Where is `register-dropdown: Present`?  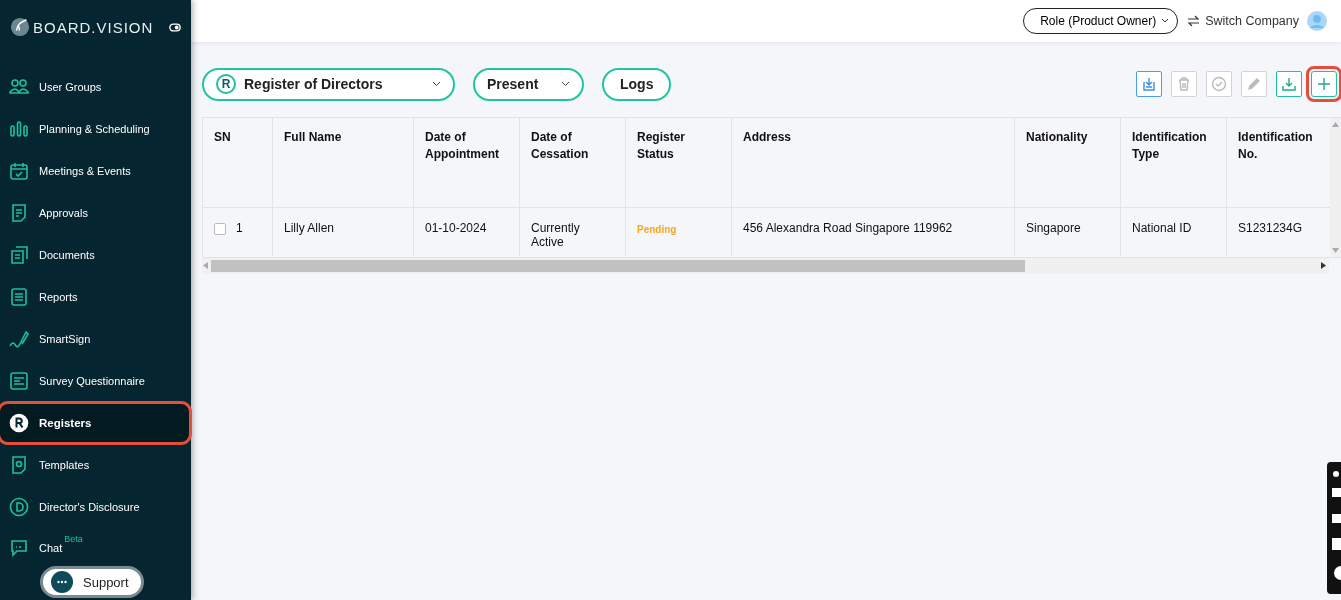 register-dropdown: Present is located at coordinates (528, 84).